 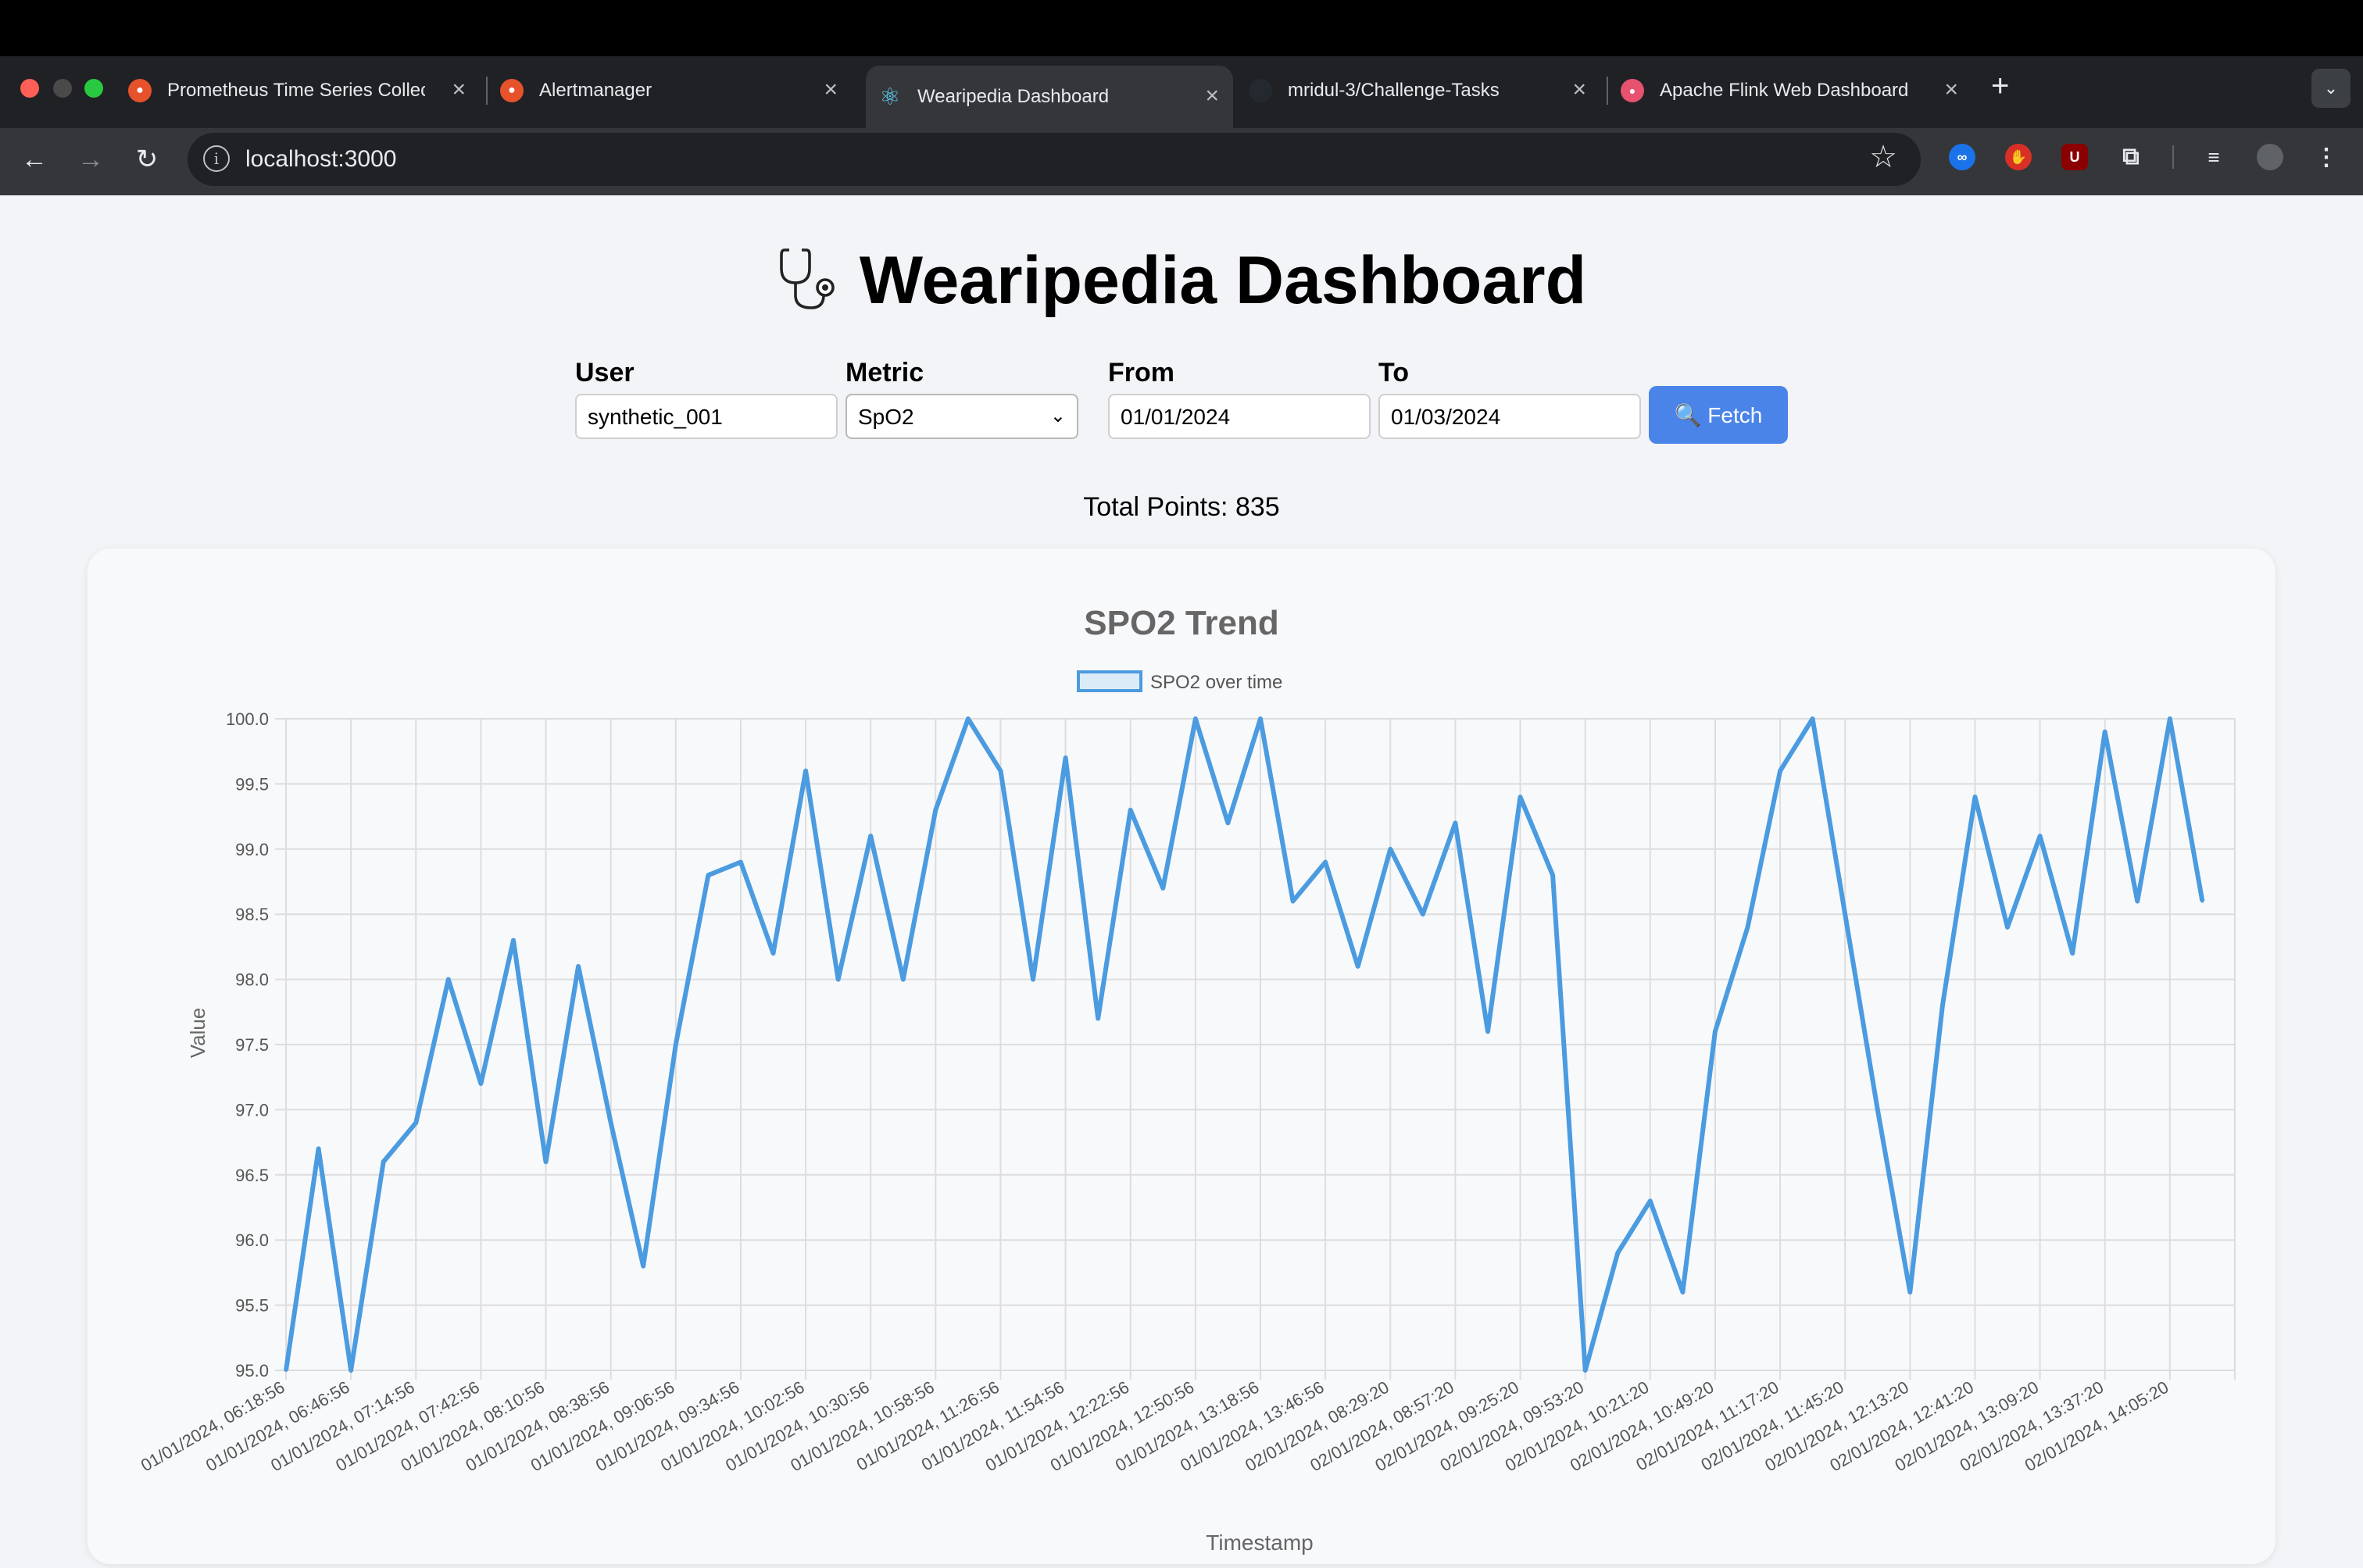 What do you see at coordinates (1057, 416) in the screenshot?
I see `chevron-down-icon: ⌄` at bounding box center [1057, 416].